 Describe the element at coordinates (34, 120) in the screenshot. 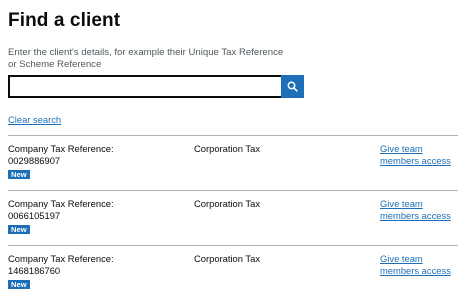

I see `clear-search-link: Clear search` at that location.